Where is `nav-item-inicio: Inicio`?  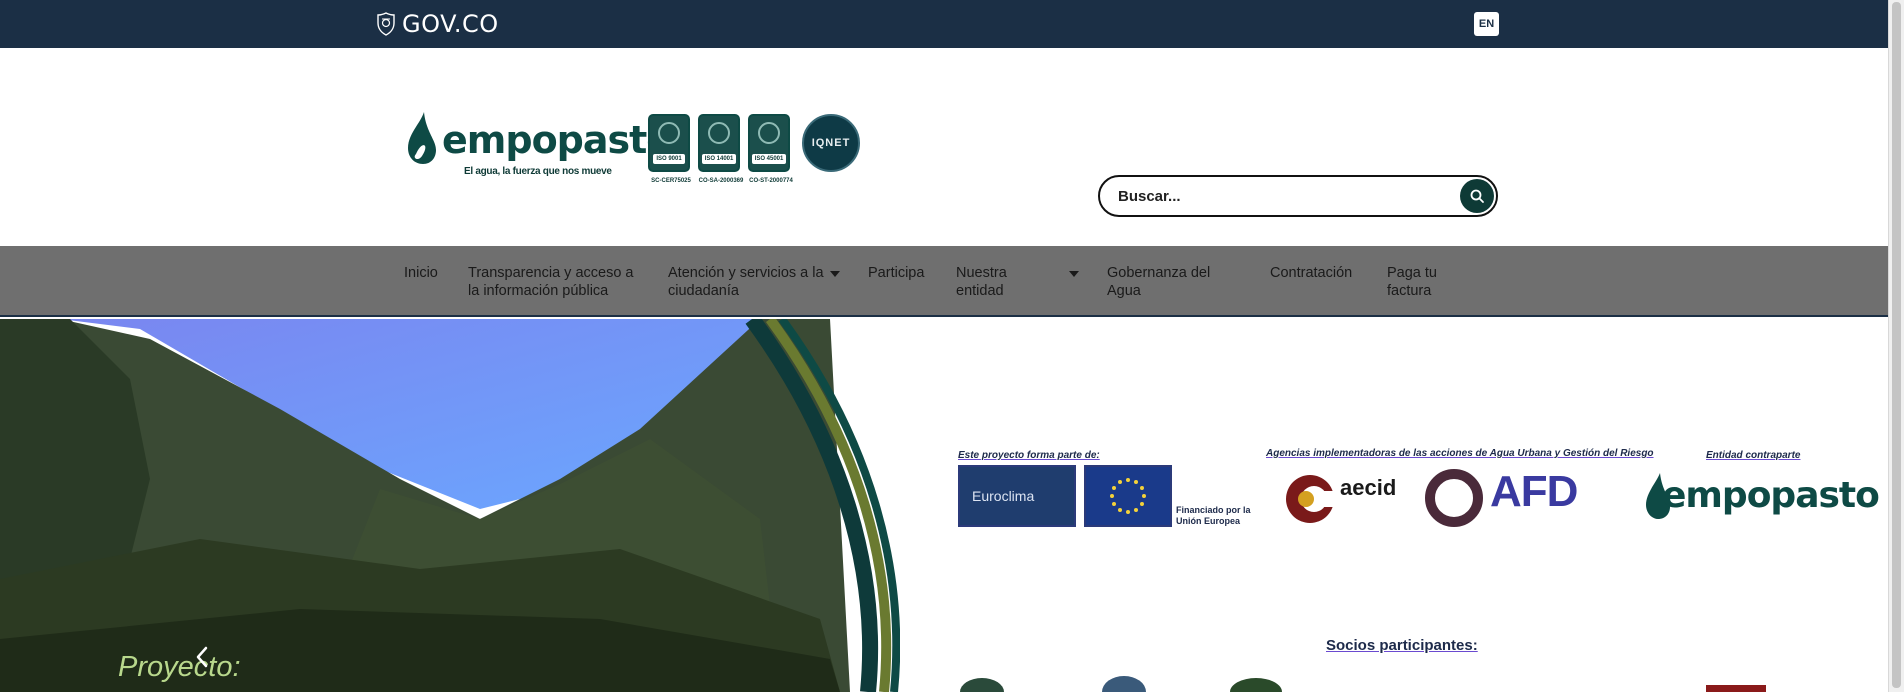
nav-item-inicio: Inicio is located at coordinates (429, 273).